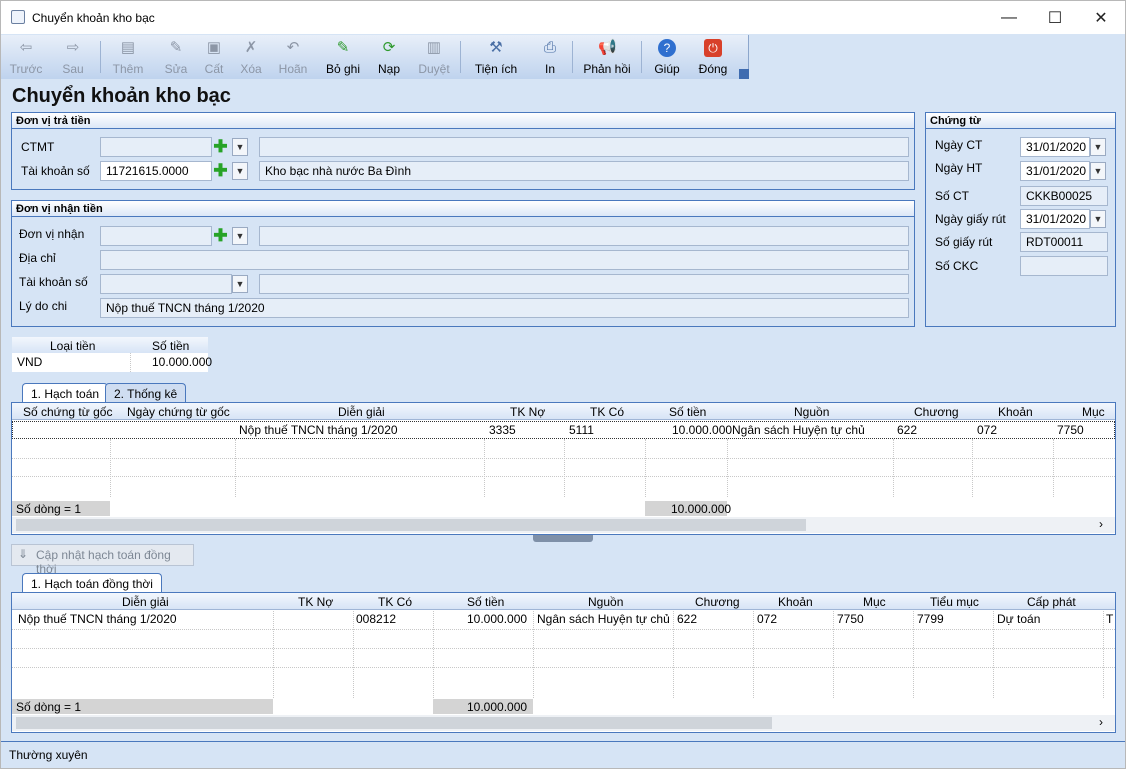  I want to click on row2-overflow: T, so click(1110, 619).